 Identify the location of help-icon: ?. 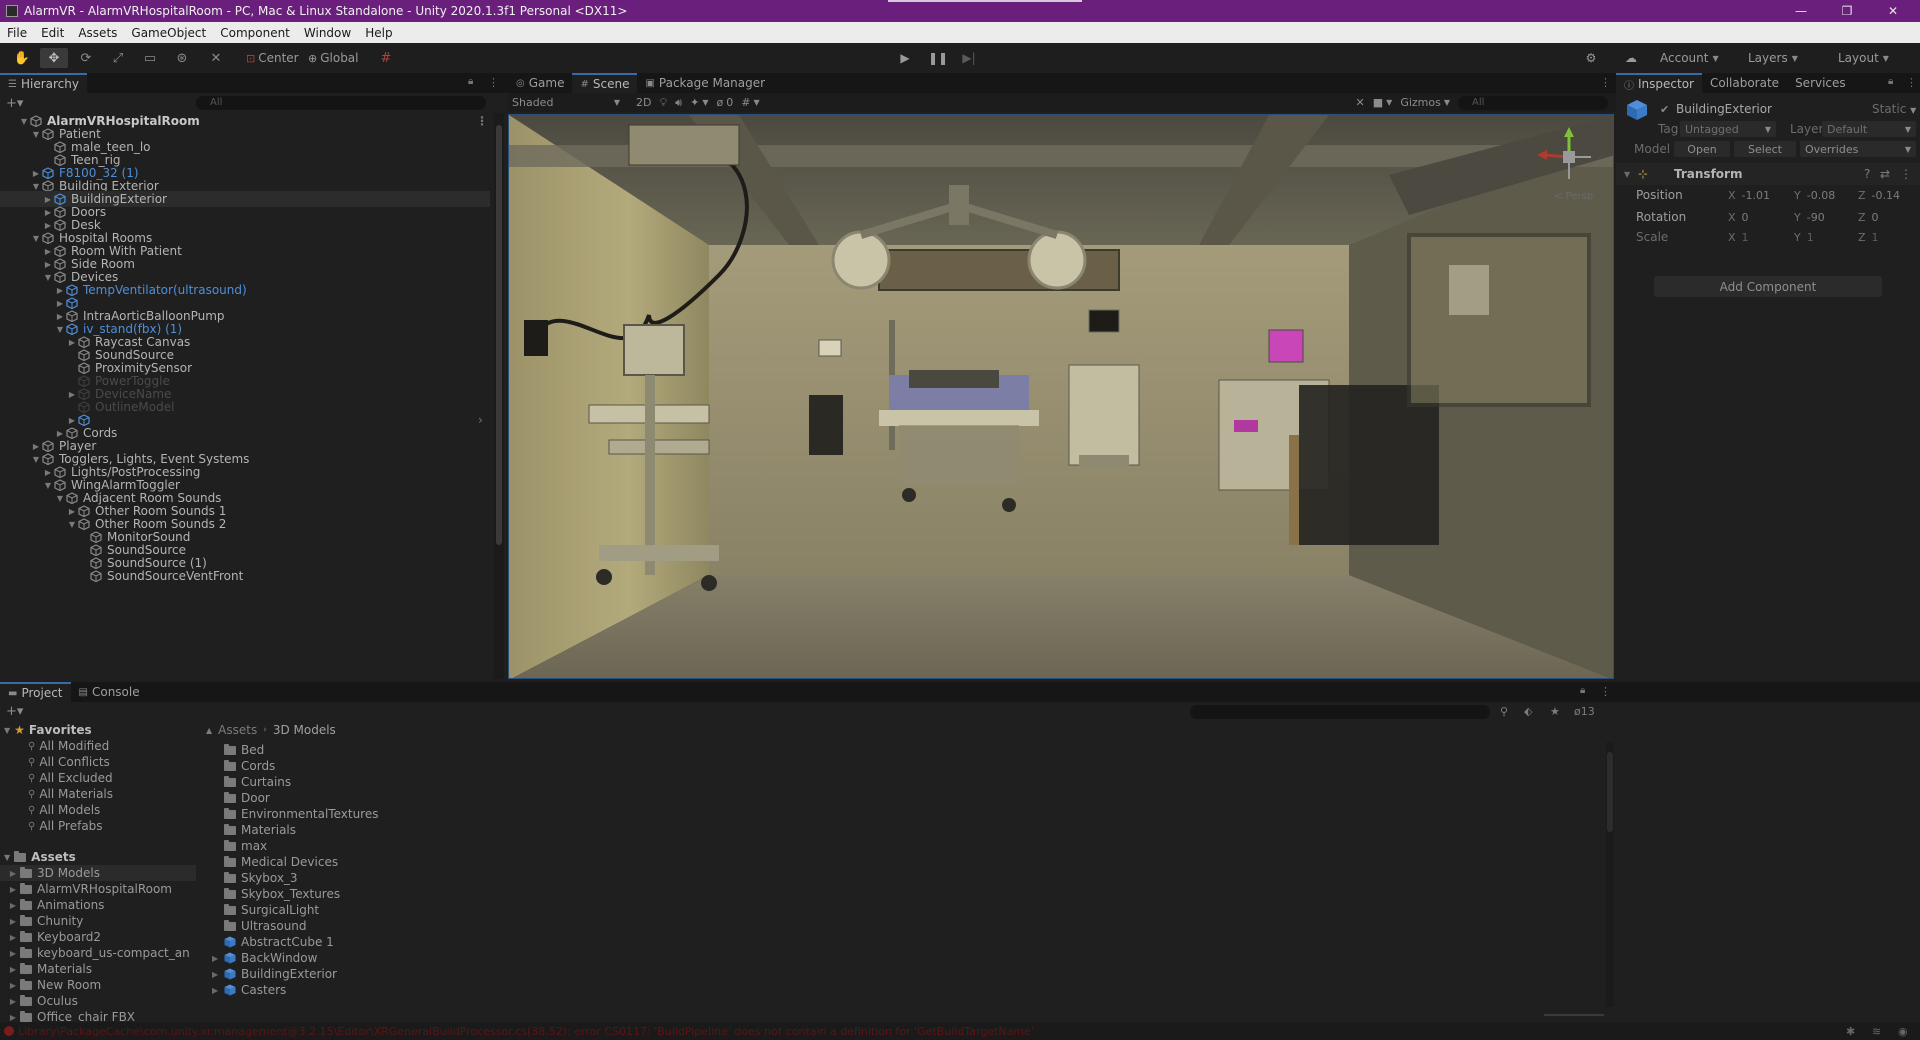
(1867, 174).